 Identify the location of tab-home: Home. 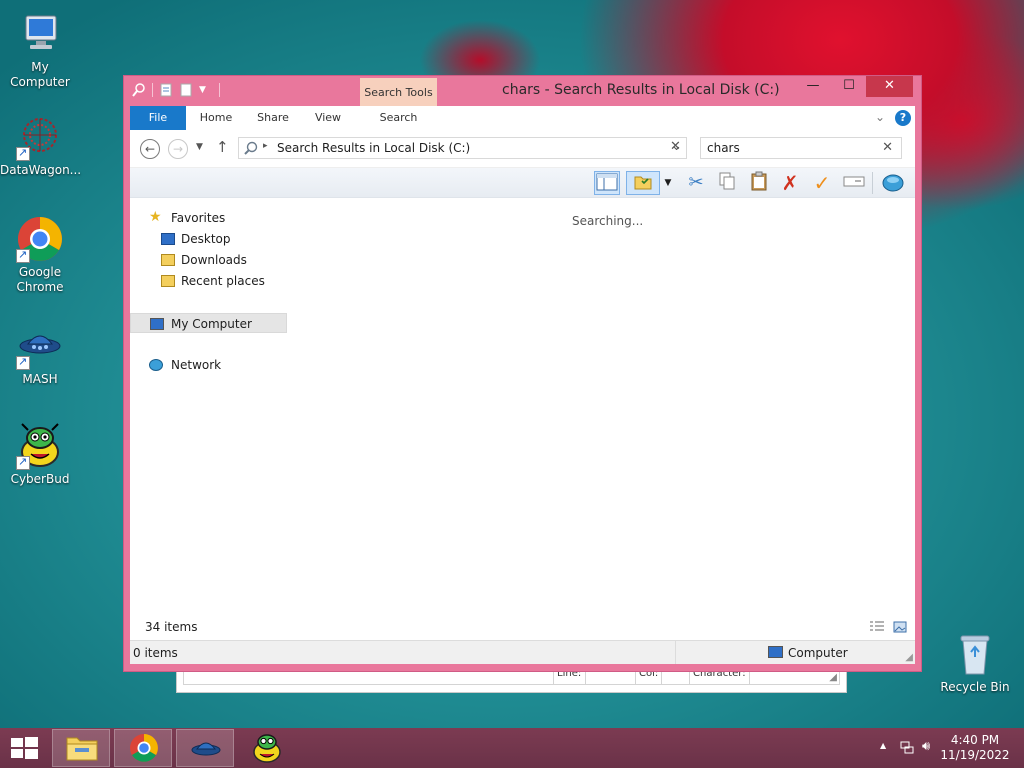
(216, 118).